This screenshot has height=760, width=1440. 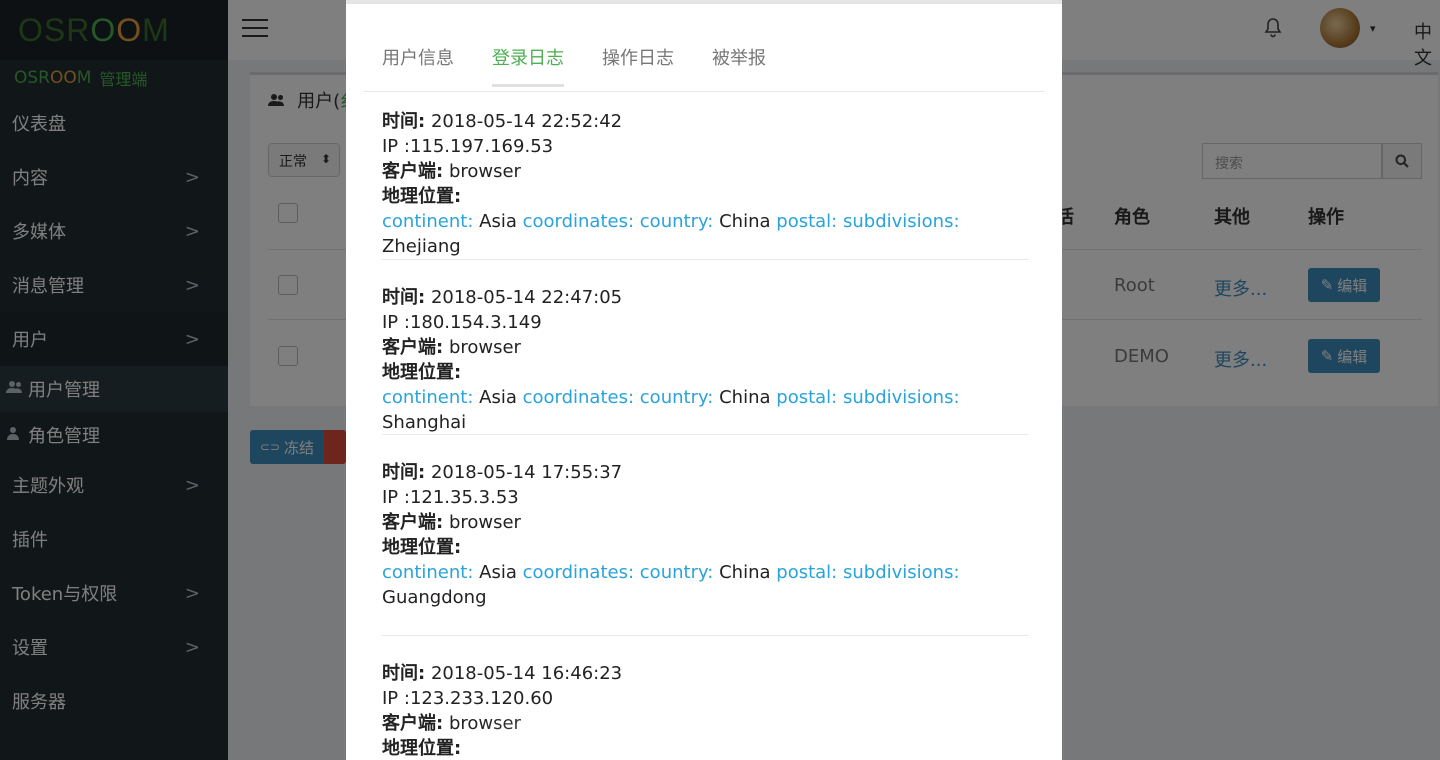 What do you see at coordinates (720, 730) in the screenshot?
I see `bottom-fade` at bounding box center [720, 730].